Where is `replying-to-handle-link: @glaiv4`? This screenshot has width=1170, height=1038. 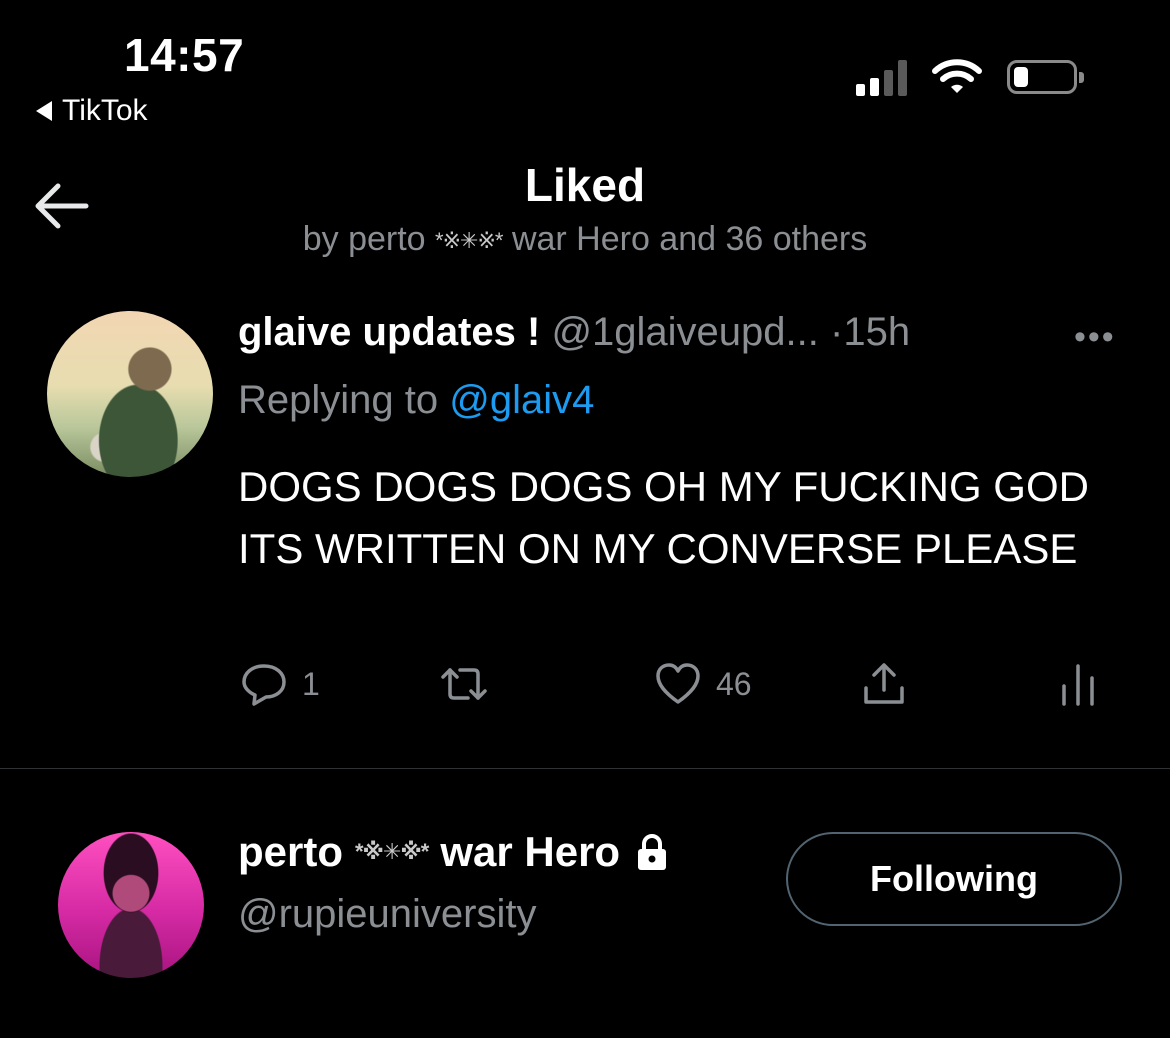
replying-to-handle-link: @glaiv4 is located at coordinates (521, 400).